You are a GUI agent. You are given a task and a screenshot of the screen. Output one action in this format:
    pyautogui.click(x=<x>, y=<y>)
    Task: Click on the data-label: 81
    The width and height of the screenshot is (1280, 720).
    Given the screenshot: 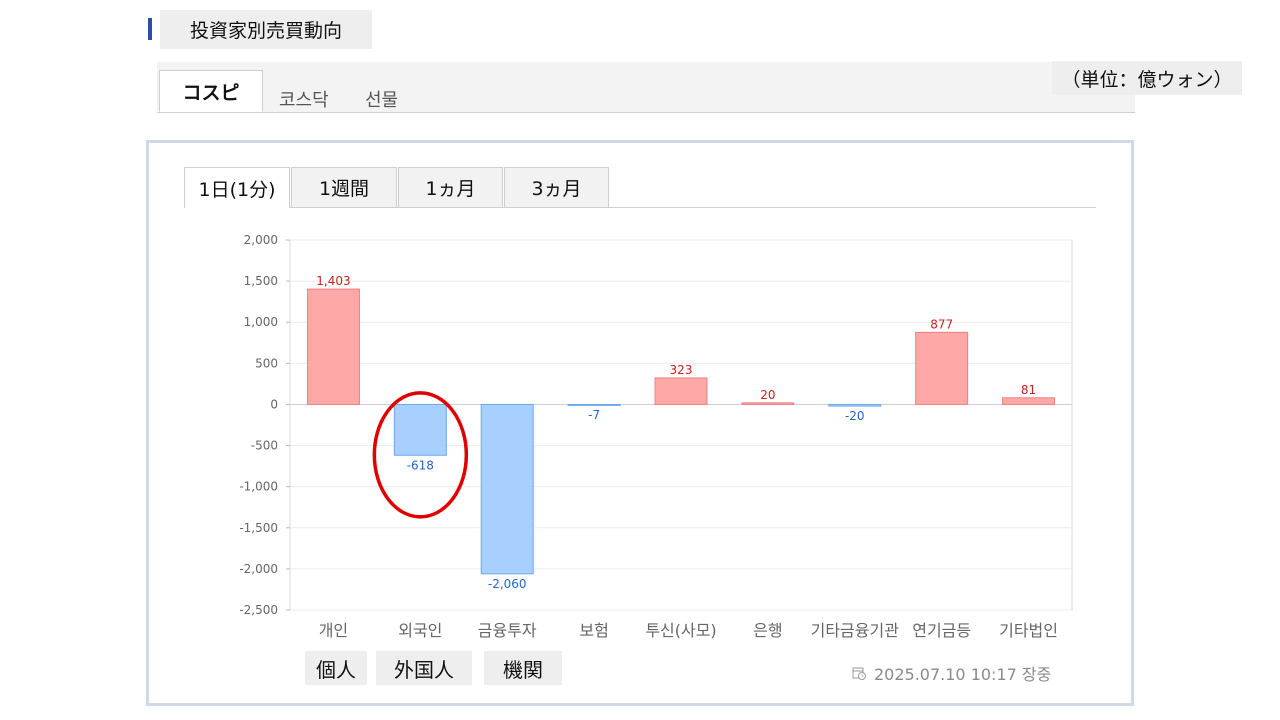 What is the action you would take?
    pyautogui.click(x=1028, y=390)
    